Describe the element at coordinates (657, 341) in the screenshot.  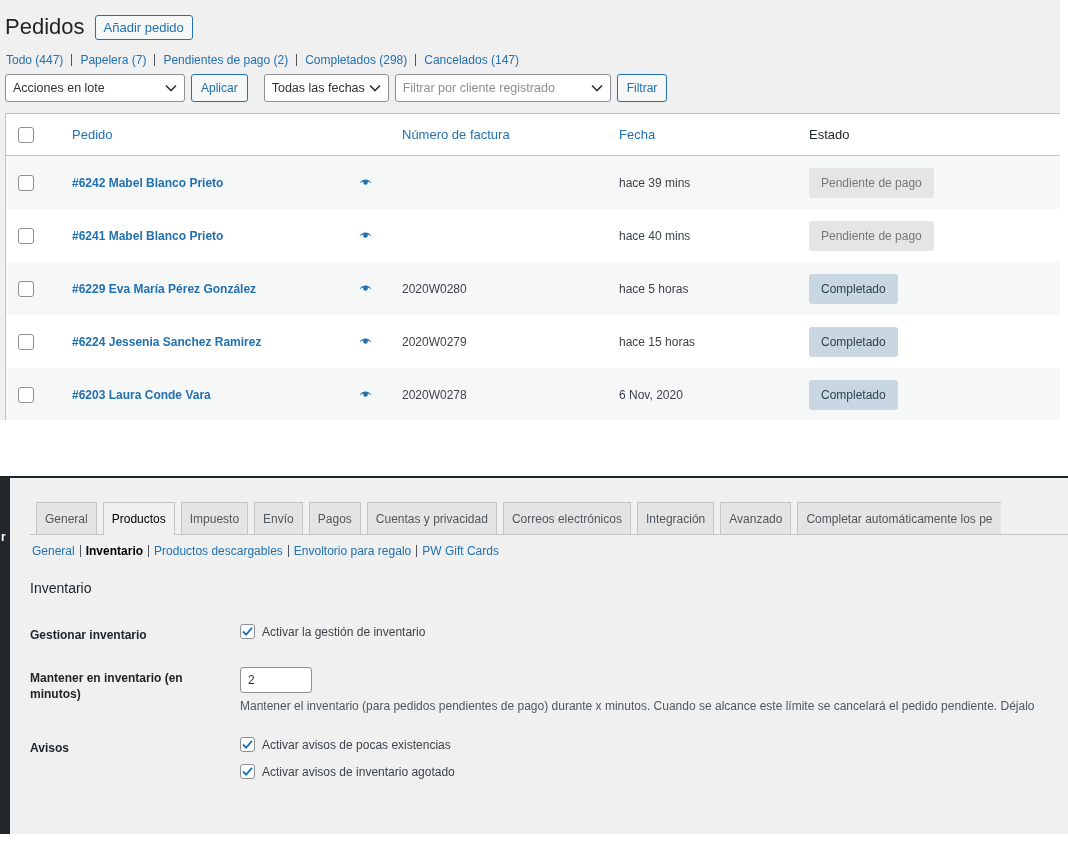
I see `order-date: hace 15 horas` at that location.